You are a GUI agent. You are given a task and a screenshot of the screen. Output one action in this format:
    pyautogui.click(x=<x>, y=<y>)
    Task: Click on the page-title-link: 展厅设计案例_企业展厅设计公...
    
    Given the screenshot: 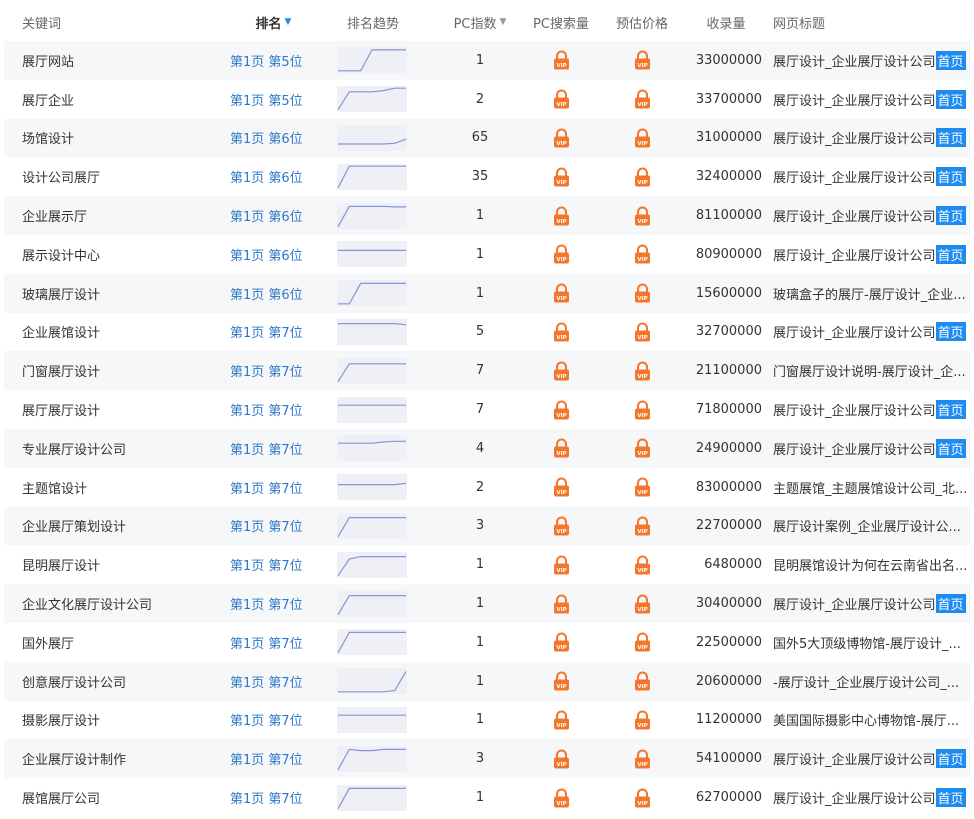 What is the action you would take?
    pyautogui.click(x=871, y=526)
    